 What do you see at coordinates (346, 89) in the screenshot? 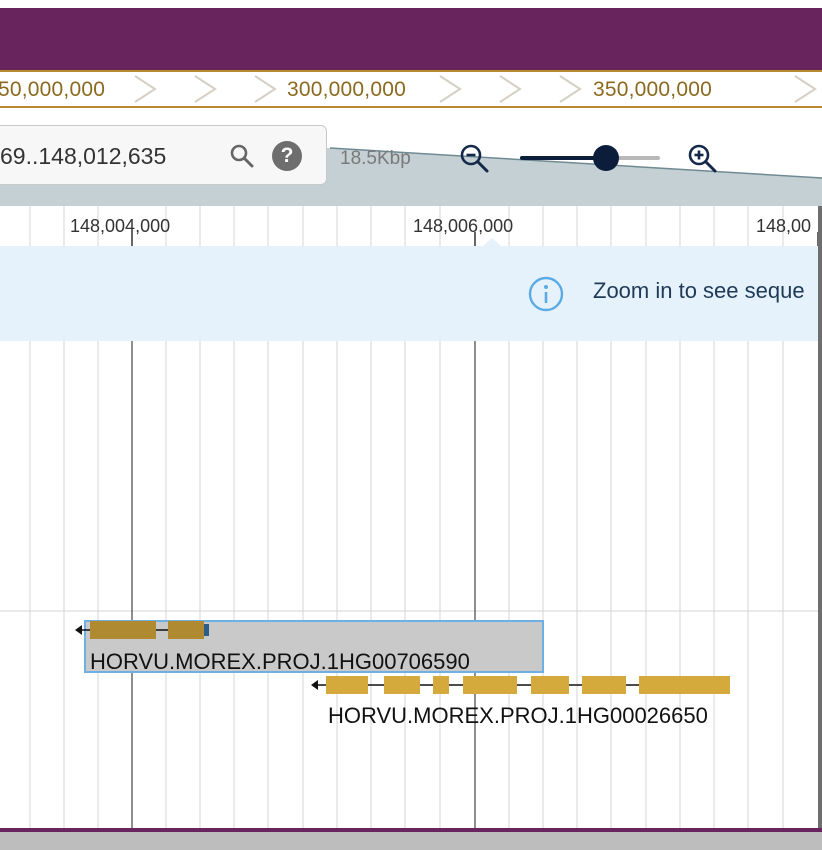
I see `overview-label: 300,000,000` at bounding box center [346, 89].